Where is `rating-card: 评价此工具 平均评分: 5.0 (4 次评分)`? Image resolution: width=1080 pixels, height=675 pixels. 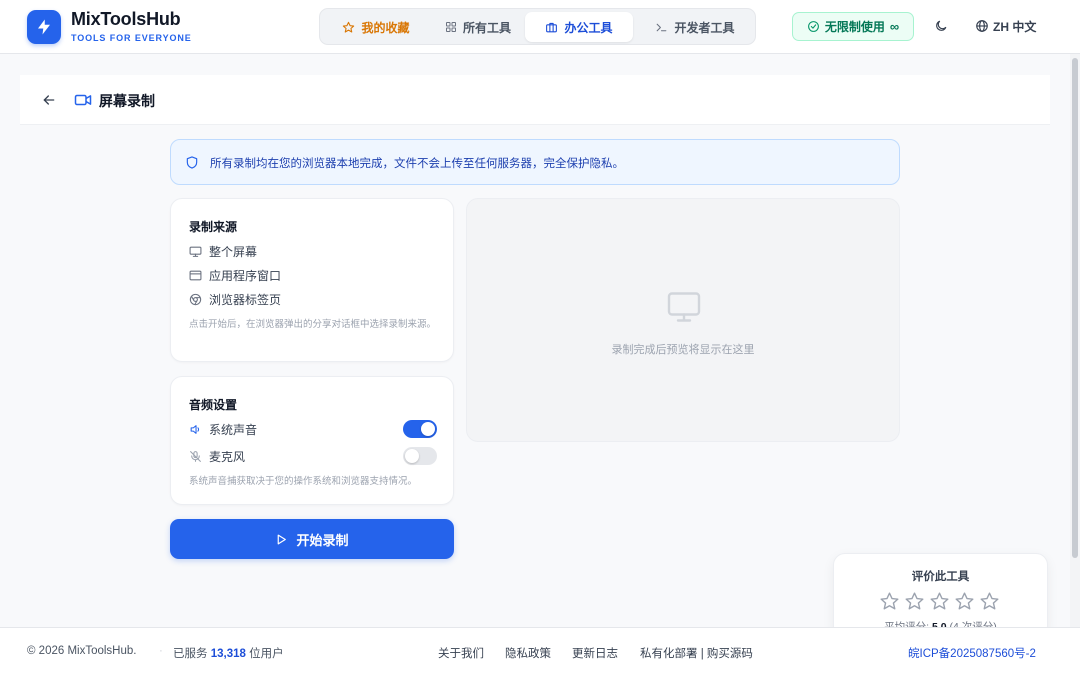 rating-card: 评价此工具 平均评分: 5.0 (4 次评分) is located at coordinates (940, 595).